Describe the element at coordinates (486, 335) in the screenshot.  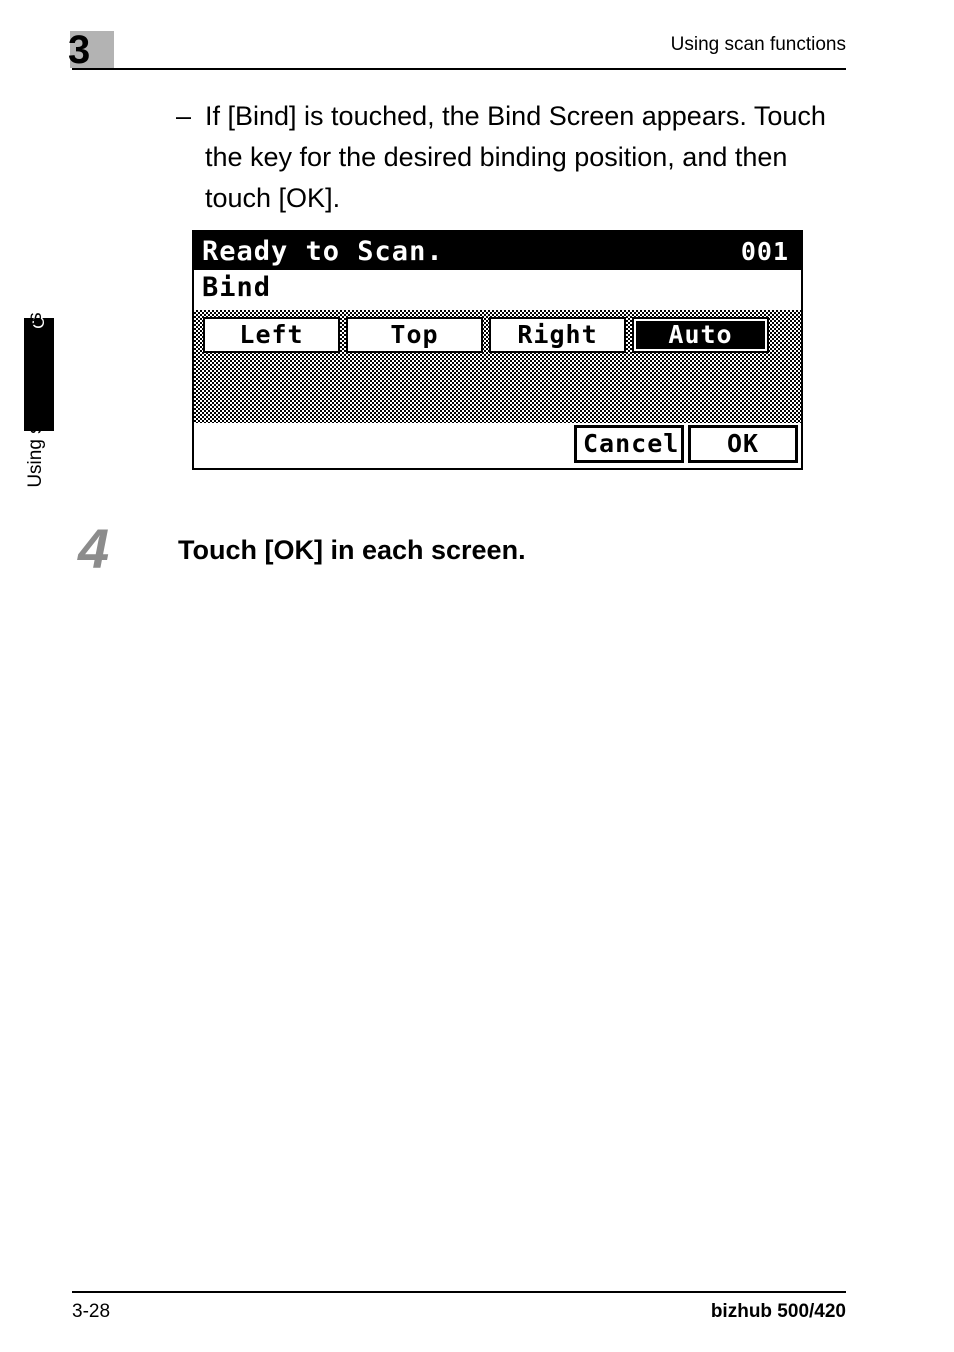
I see `lcd-bind-options-row: Left Top Right Auto` at that location.